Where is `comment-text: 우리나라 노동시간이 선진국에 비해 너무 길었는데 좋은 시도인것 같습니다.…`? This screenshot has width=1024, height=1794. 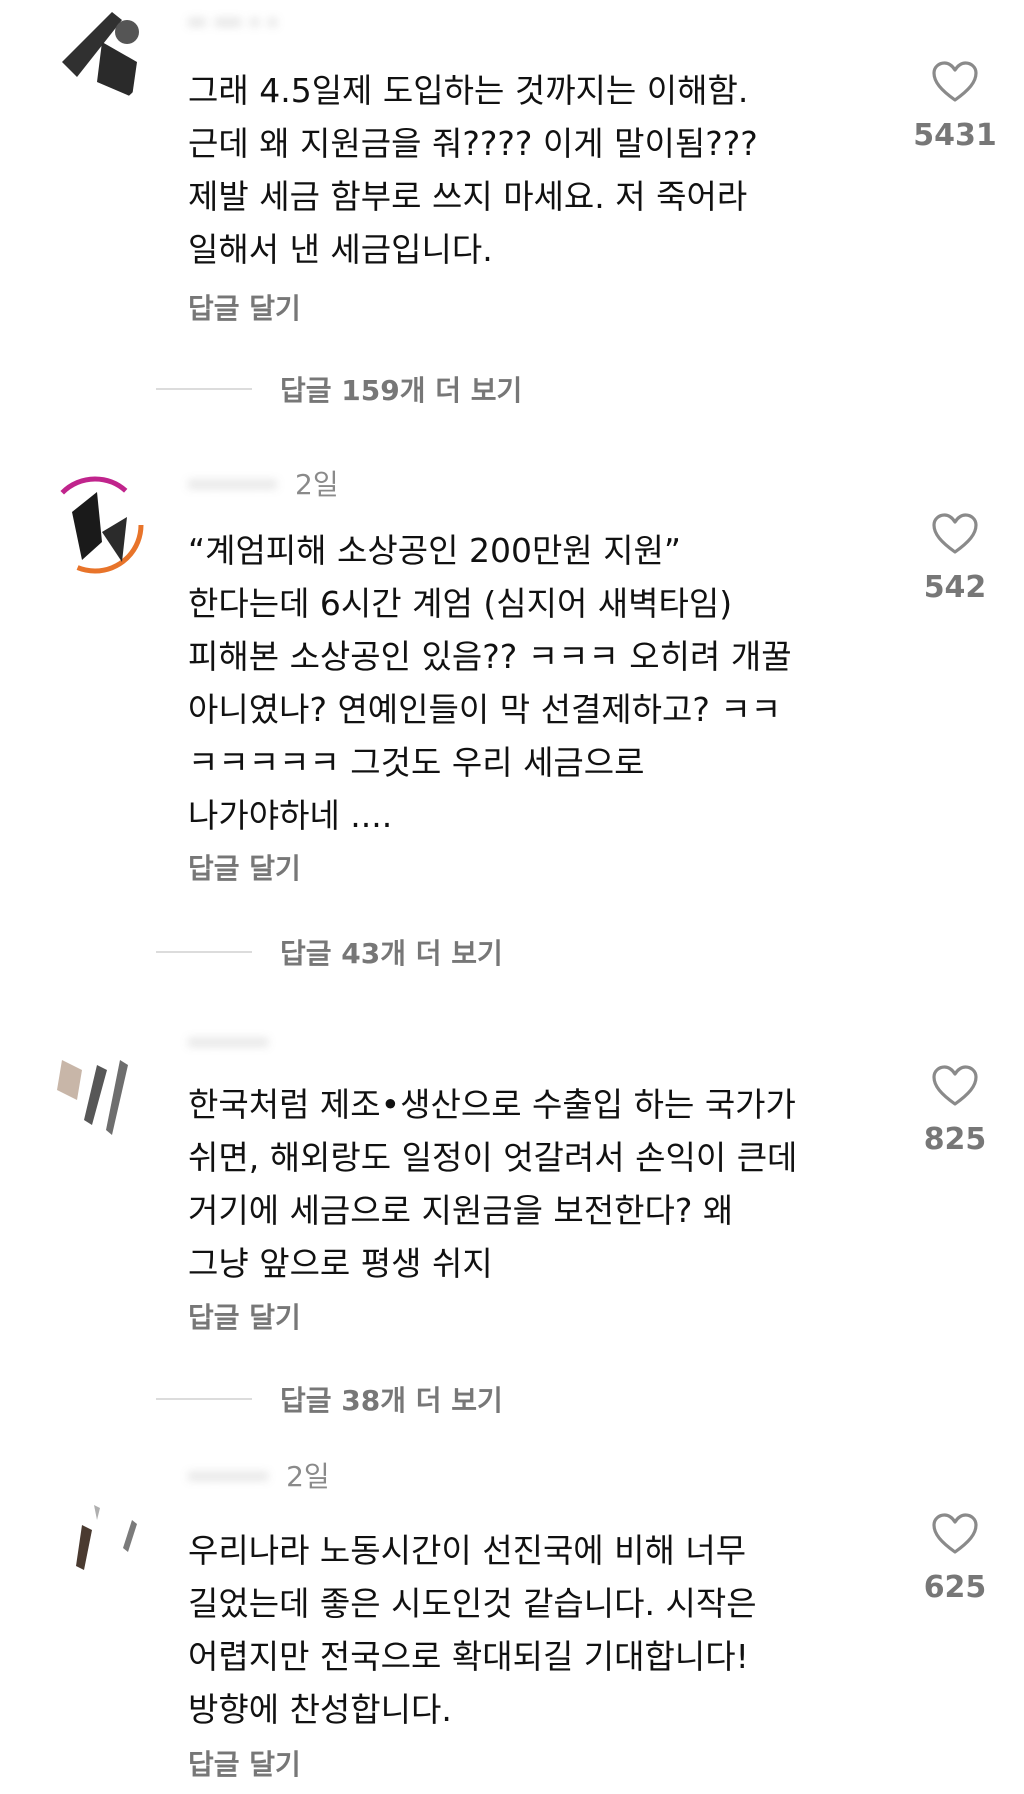 comment-text: 우리나라 노동시간이 선진국에 비해 너무 길었는데 좋은 시도인것 같습니다.… is located at coordinates (472, 1630).